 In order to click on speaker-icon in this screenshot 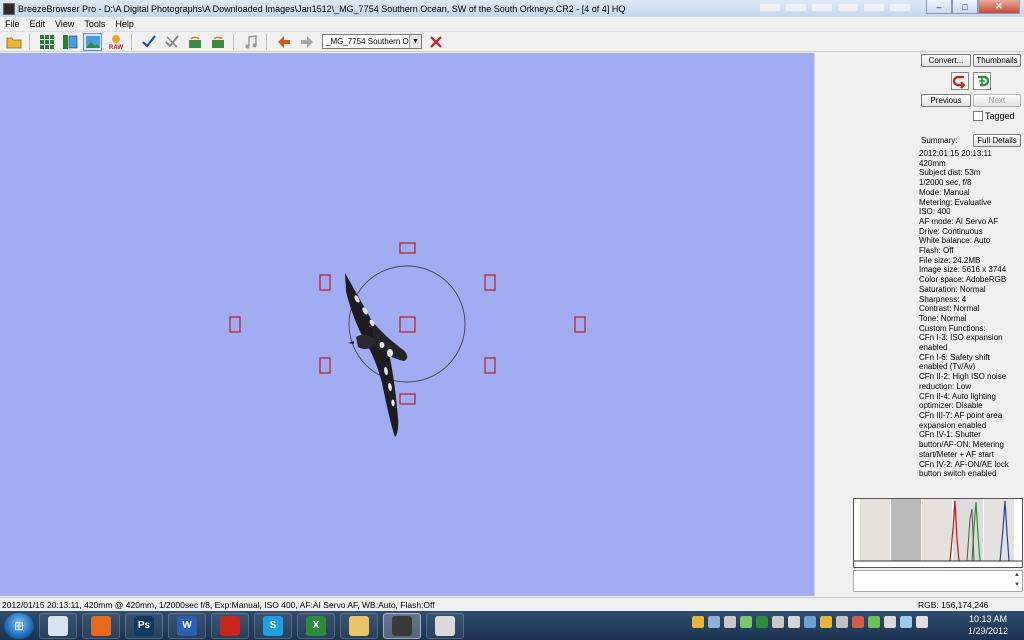, I will do `click(922, 622)`.